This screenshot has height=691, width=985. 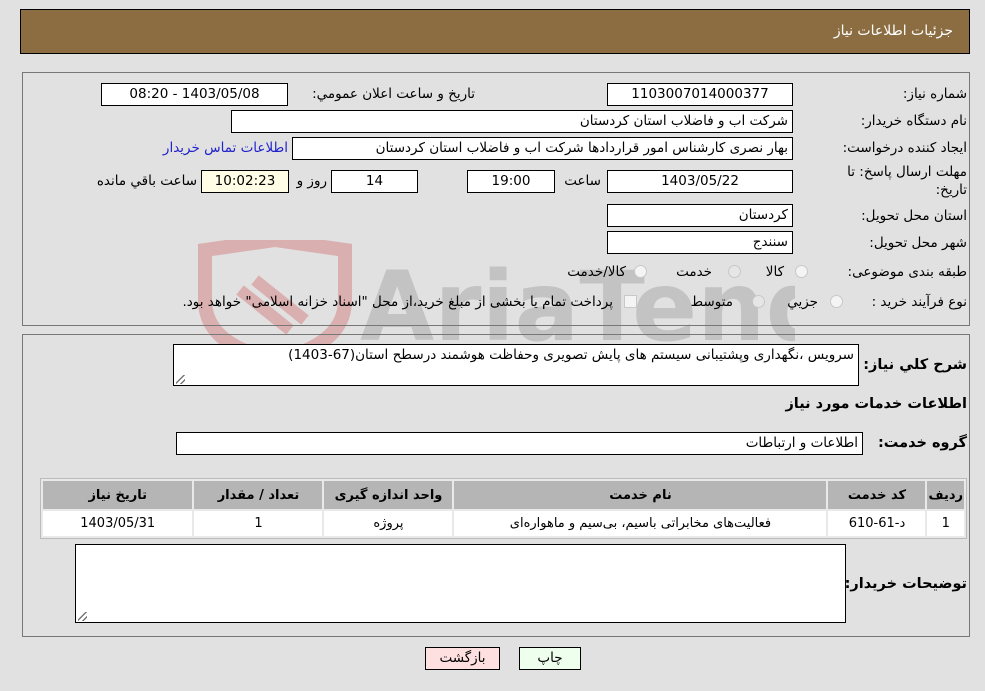 What do you see at coordinates (774, 272) in the screenshot?
I see `category-option-goods: کالا` at bounding box center [774, 272].